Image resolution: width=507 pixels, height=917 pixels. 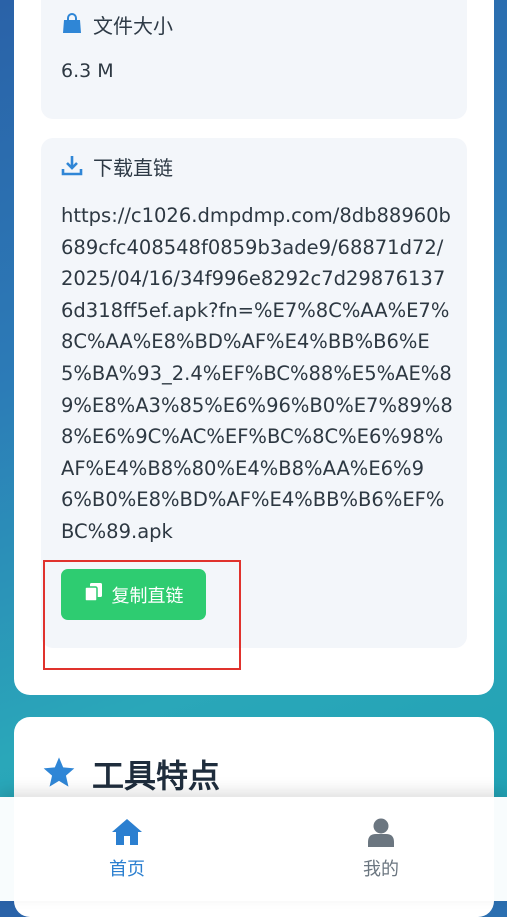 I want to click on copy-link-button: 复制直链, so click(x=133, y=594).